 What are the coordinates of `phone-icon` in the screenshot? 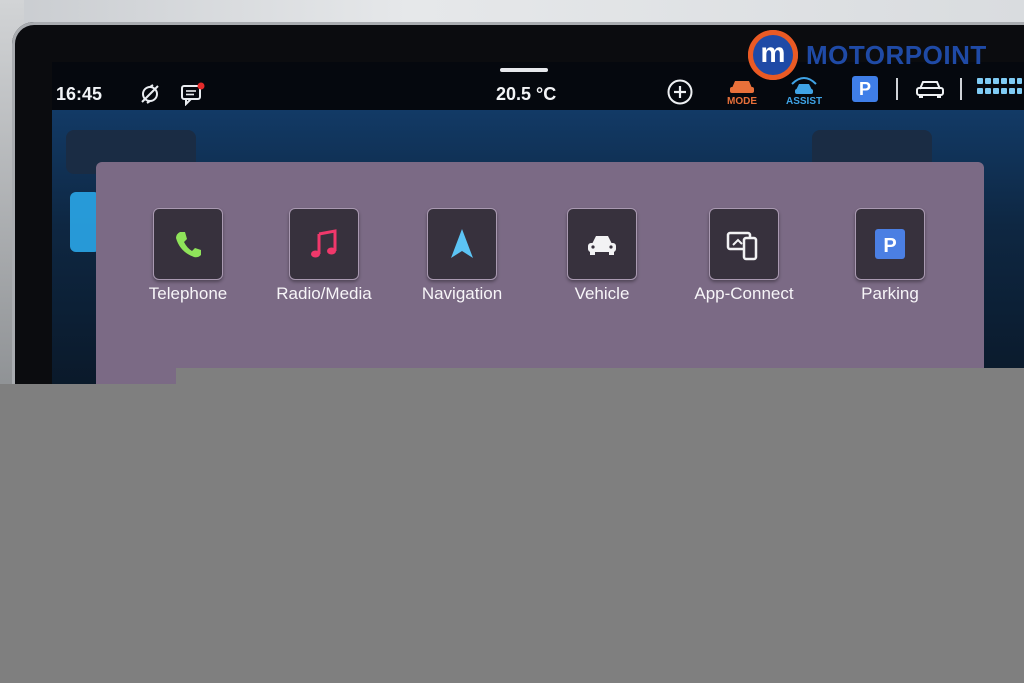 It's located at (188, 245).